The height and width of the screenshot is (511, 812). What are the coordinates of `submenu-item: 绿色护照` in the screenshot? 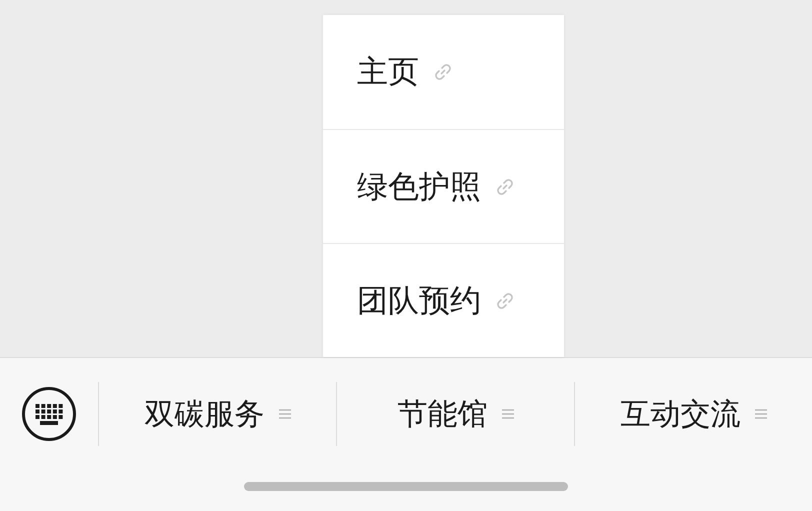 It's located at (443, 186).